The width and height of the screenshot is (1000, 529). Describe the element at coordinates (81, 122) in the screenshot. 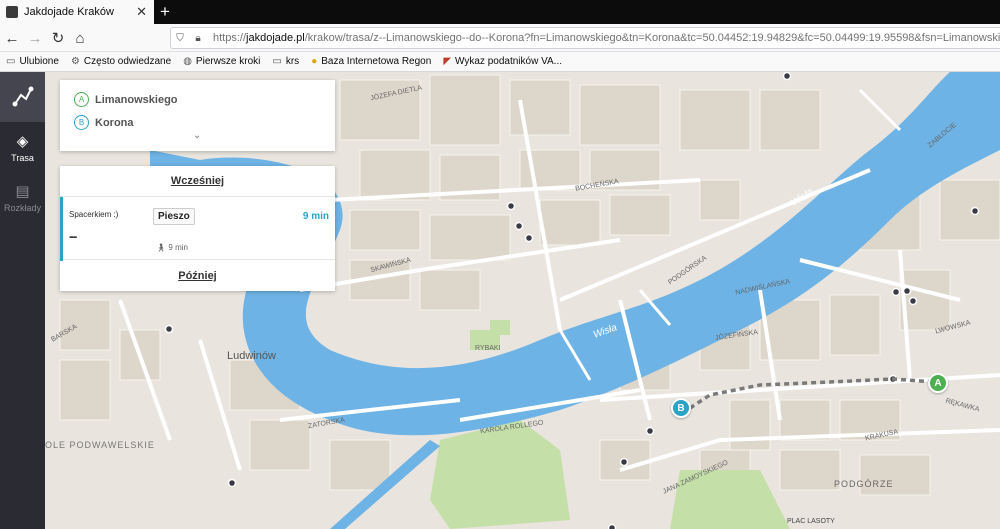

I see `destination-marker-icon: B` at that location.